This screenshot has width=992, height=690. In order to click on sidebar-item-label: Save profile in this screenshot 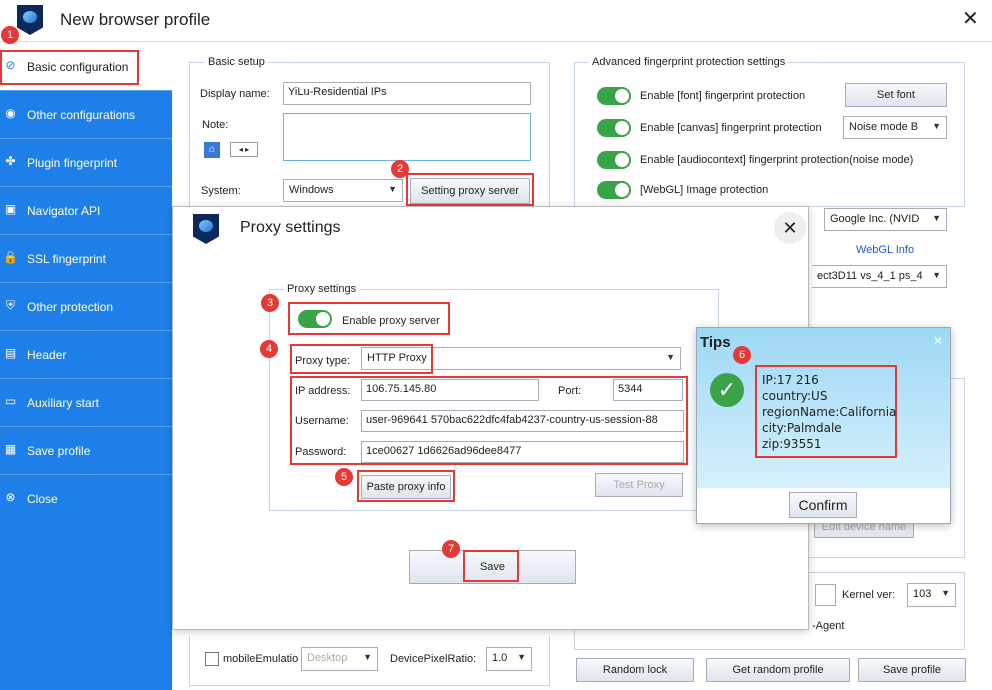, I will do `click(59, 451)`.